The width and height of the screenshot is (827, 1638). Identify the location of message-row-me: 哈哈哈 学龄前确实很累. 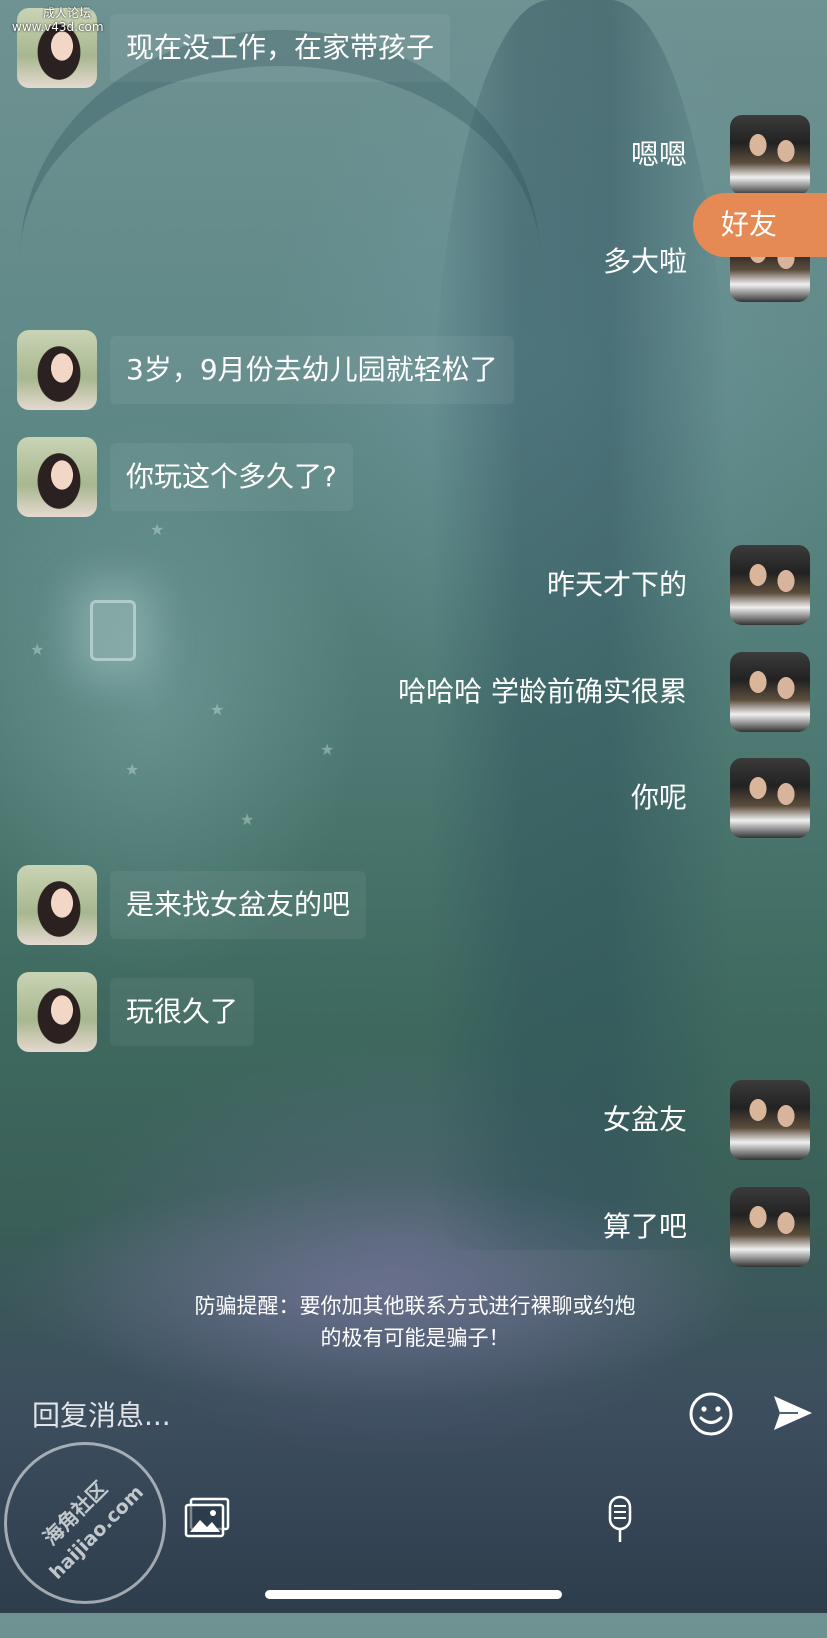
(413, 692).